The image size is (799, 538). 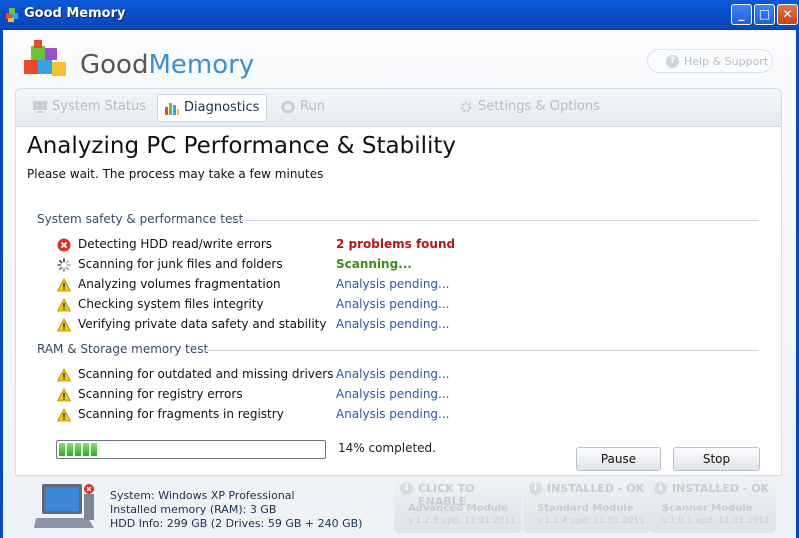 I want to click on tab-label: Settings & Options, so click(x=539, y=106).